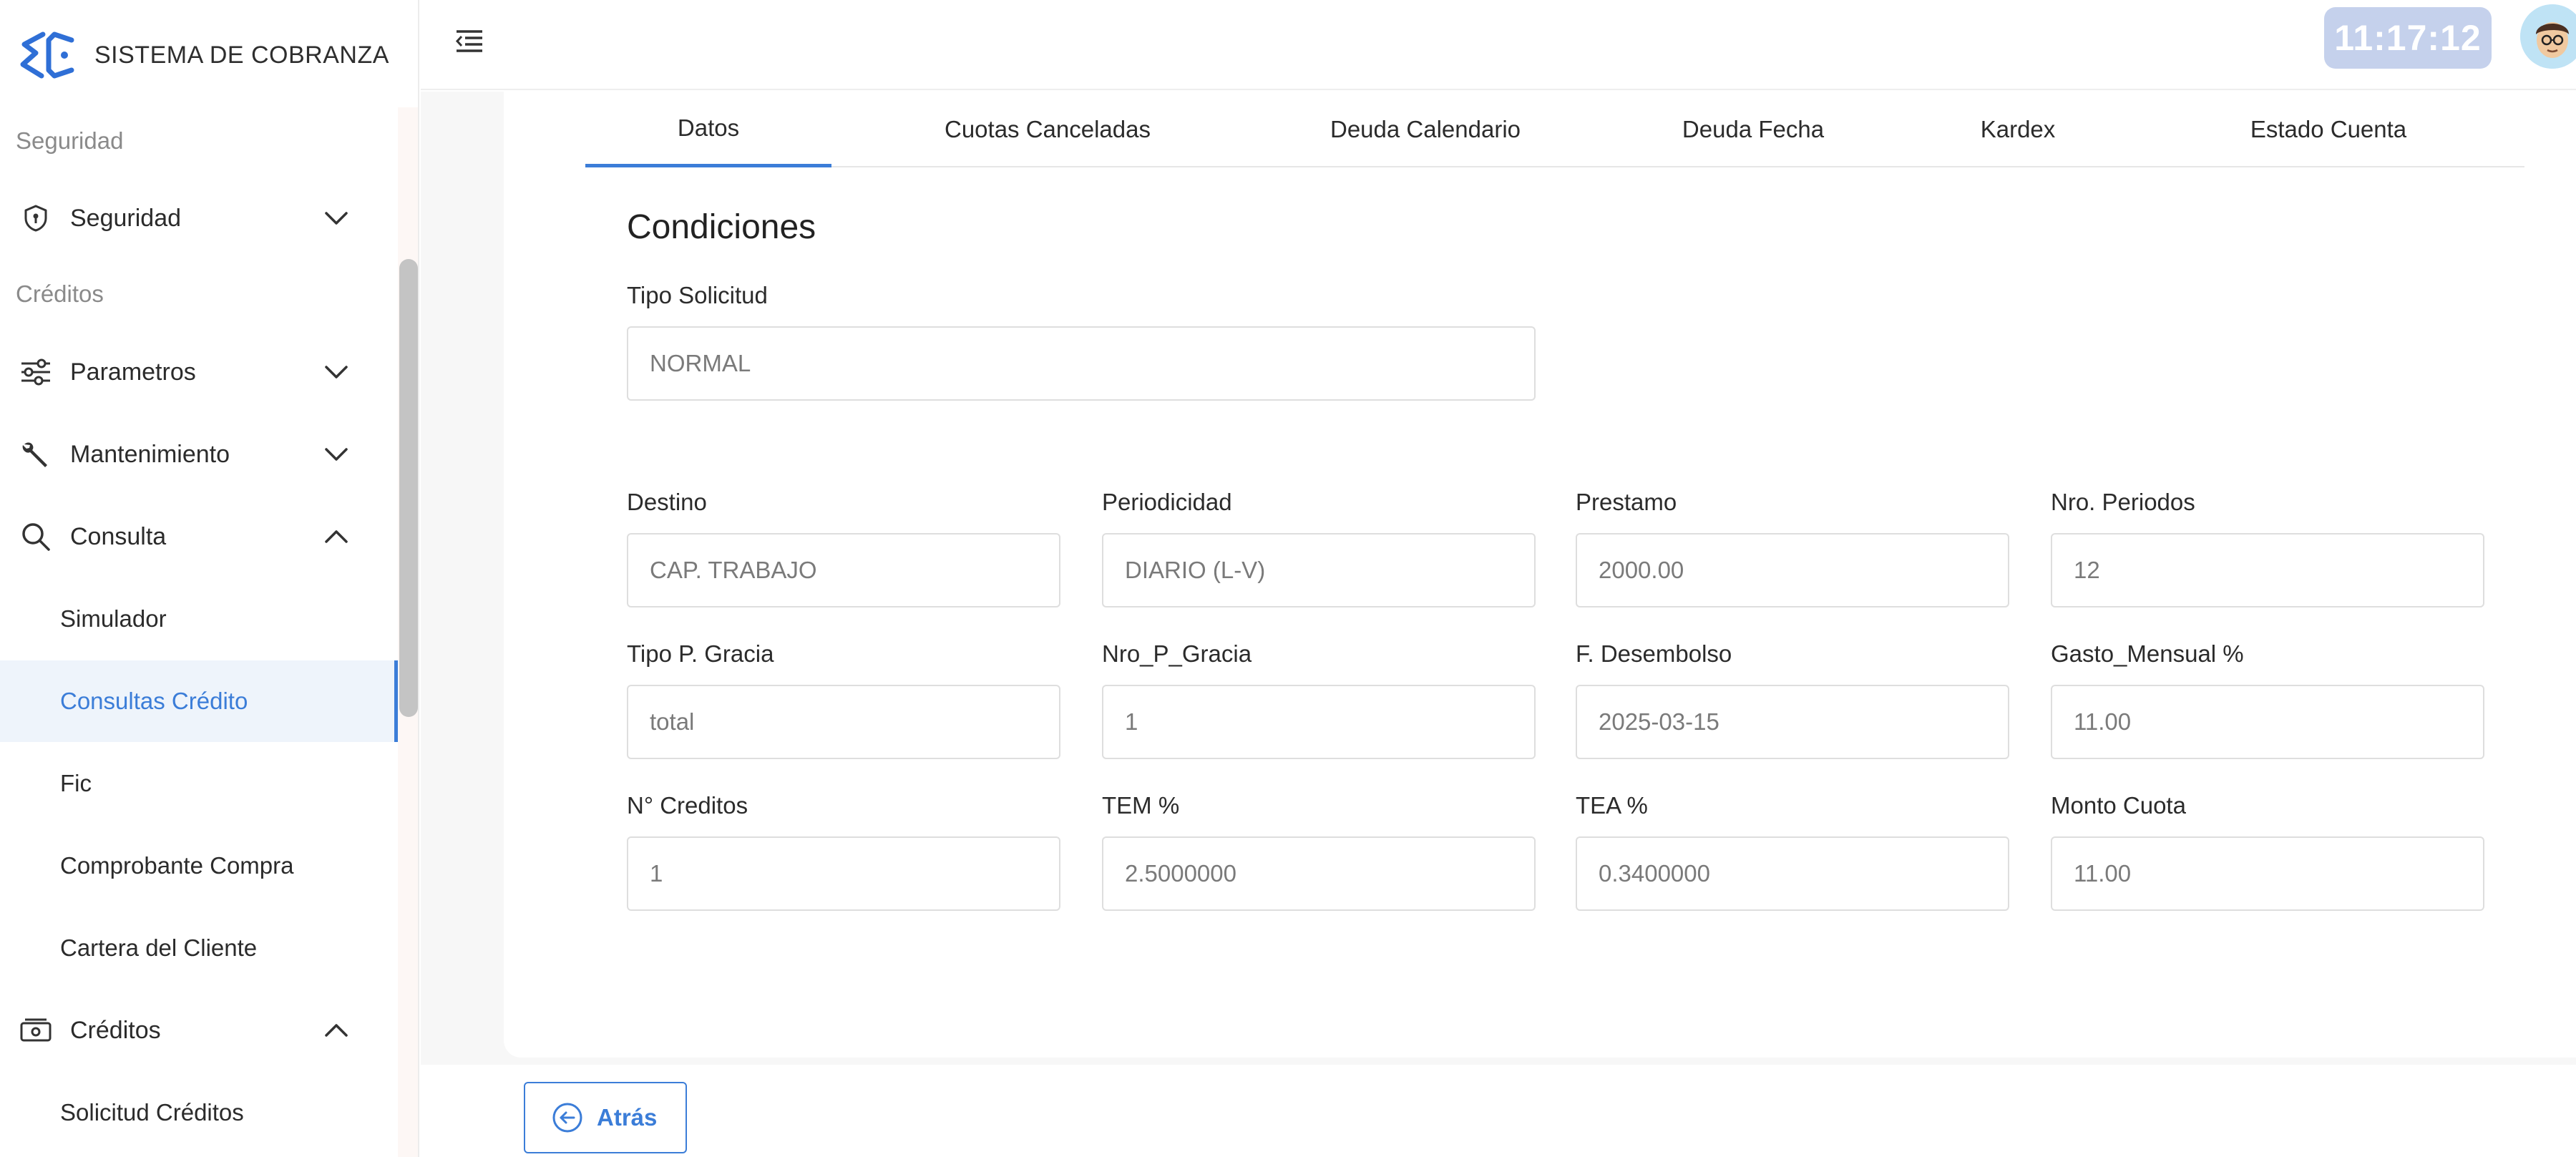 Image resolution: width=2576 pixels, height=1157 pixels. What do you see at coordinates (1319, 722) in the screenshot?
I see `nro-p-gracia-field` at bounding box center [1319, 722].